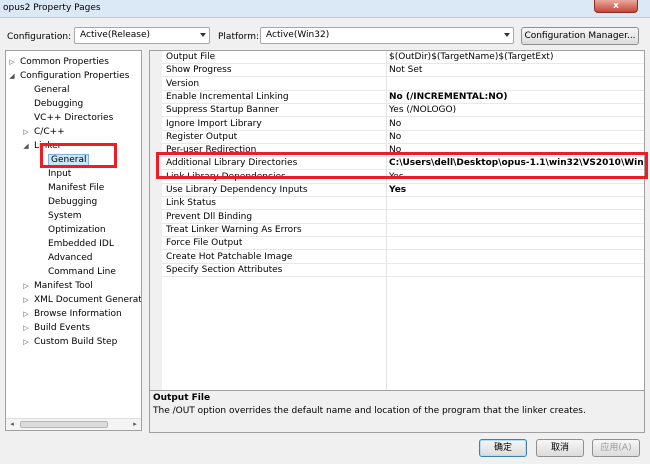 The image size is (650, 464). I want to click on property-name: Register Output, so click(202, 136).